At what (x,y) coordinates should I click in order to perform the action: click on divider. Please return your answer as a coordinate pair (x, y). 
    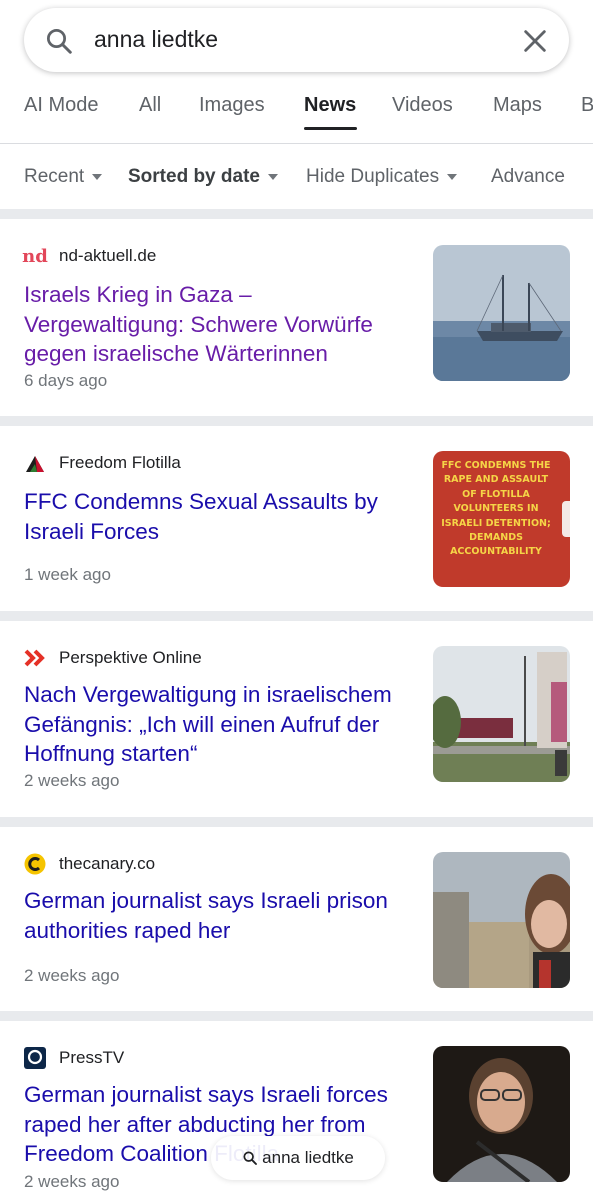
    Looking at the image, I should click on (296, 143).